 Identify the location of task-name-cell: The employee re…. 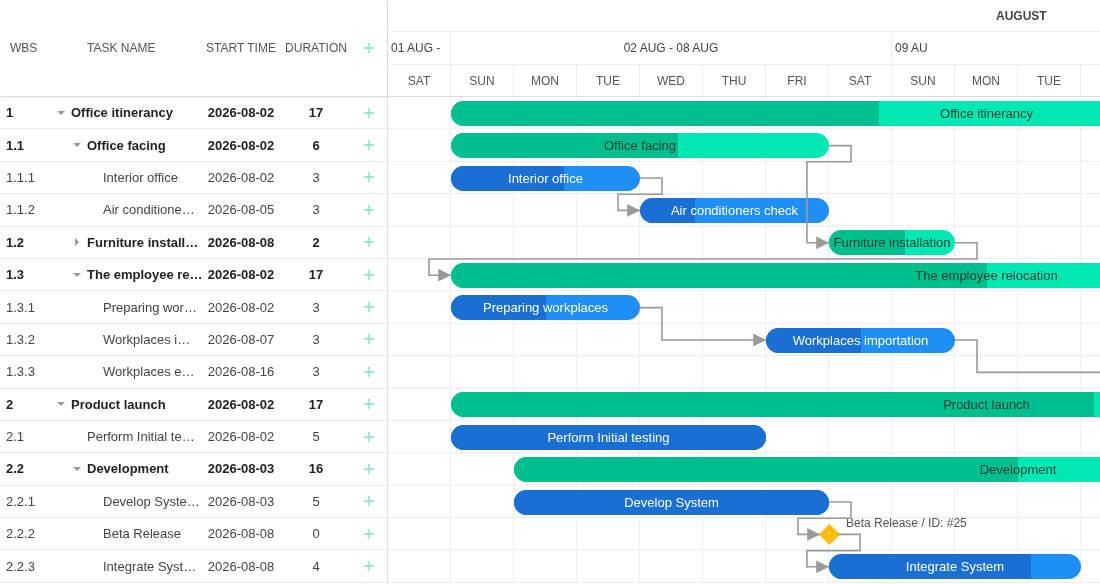
(145, 275).